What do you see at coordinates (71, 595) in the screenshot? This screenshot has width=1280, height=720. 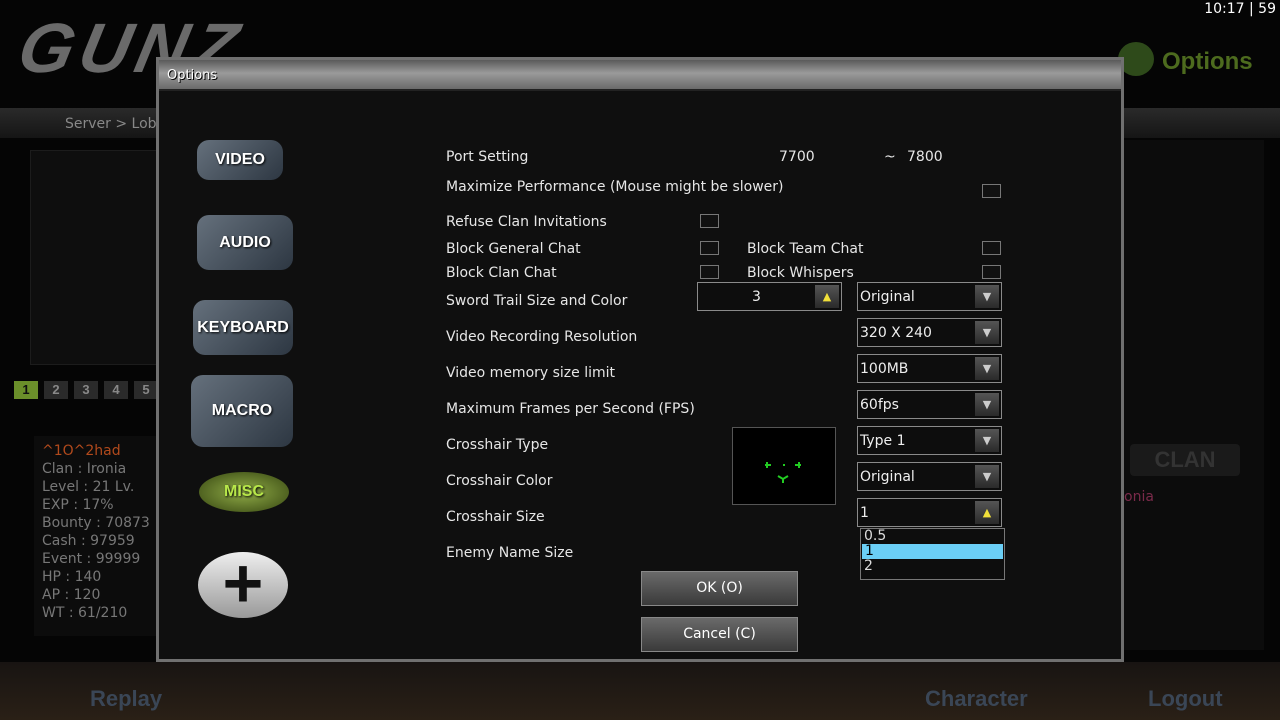 I see `stat-ap: AP : 120` at bounding box center [71, 595].